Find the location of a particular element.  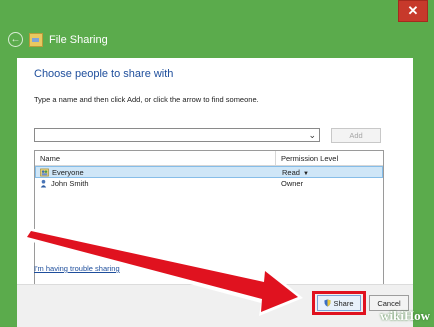

column-header-name: Name is located at coordinates (50, 158).